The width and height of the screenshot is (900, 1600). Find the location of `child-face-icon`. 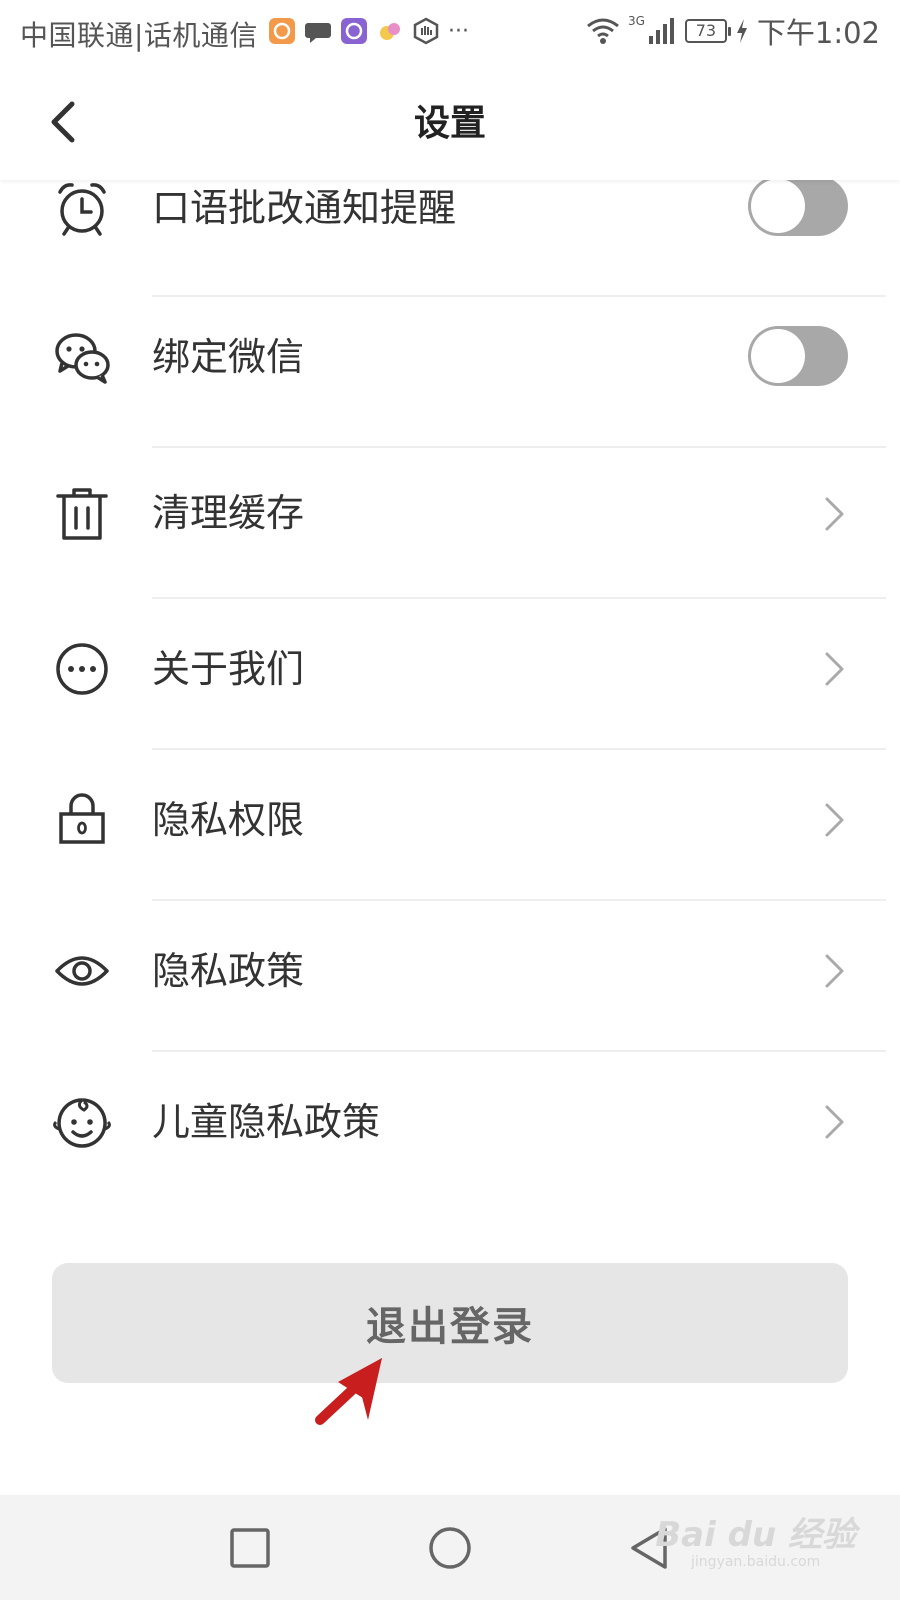

child-face-icon is located at coordinates (82, 1123).